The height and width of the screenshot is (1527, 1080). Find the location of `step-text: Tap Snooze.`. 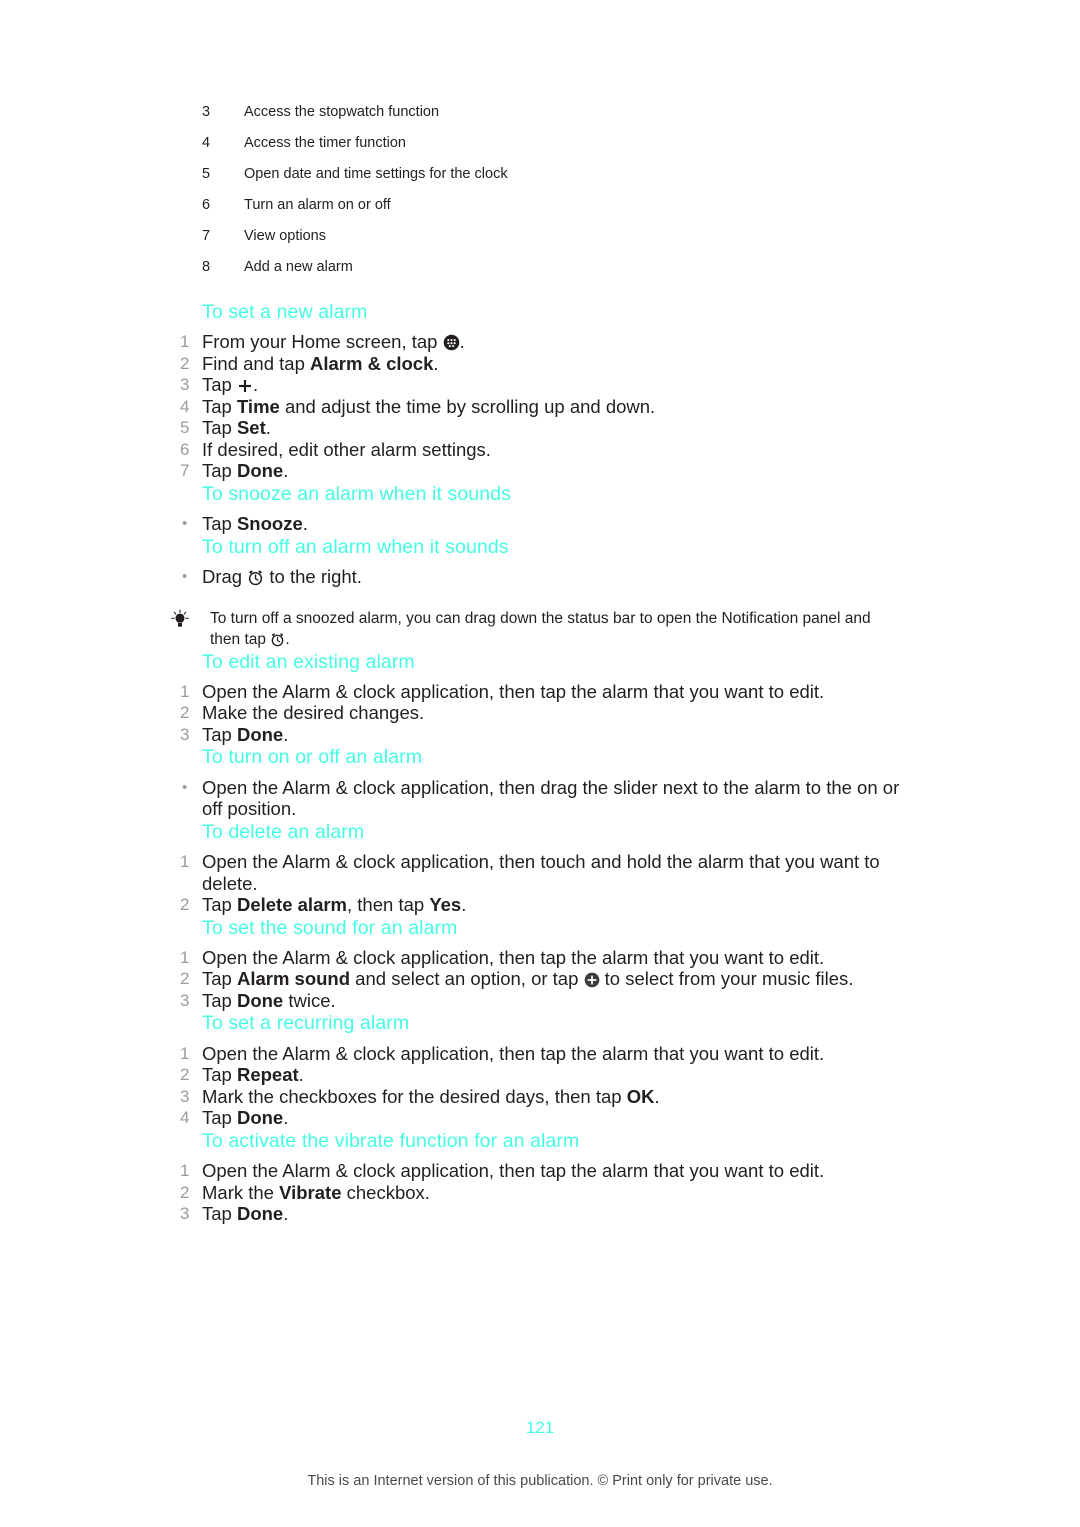

step-text: Tap Snooze. is located at coordinates (556, 524).